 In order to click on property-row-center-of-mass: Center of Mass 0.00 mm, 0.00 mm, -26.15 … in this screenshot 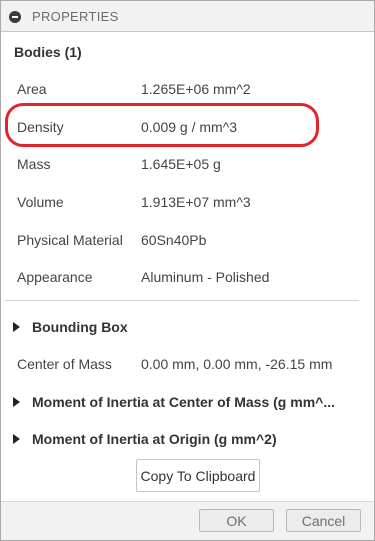, I will do `click(187, 364)`.